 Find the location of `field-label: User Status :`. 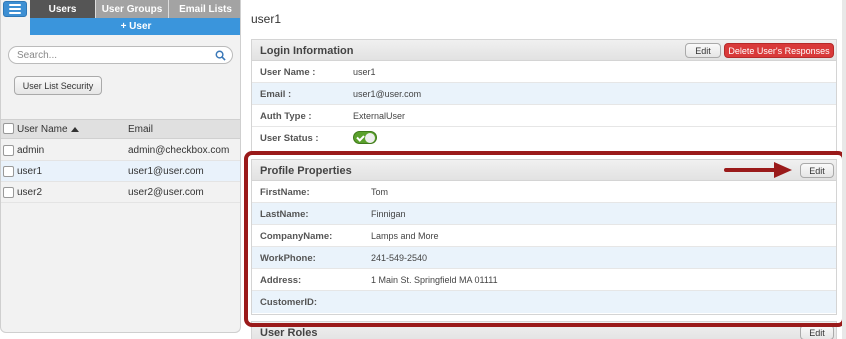

field-label: User Status : is located at coordinates (289, 138).